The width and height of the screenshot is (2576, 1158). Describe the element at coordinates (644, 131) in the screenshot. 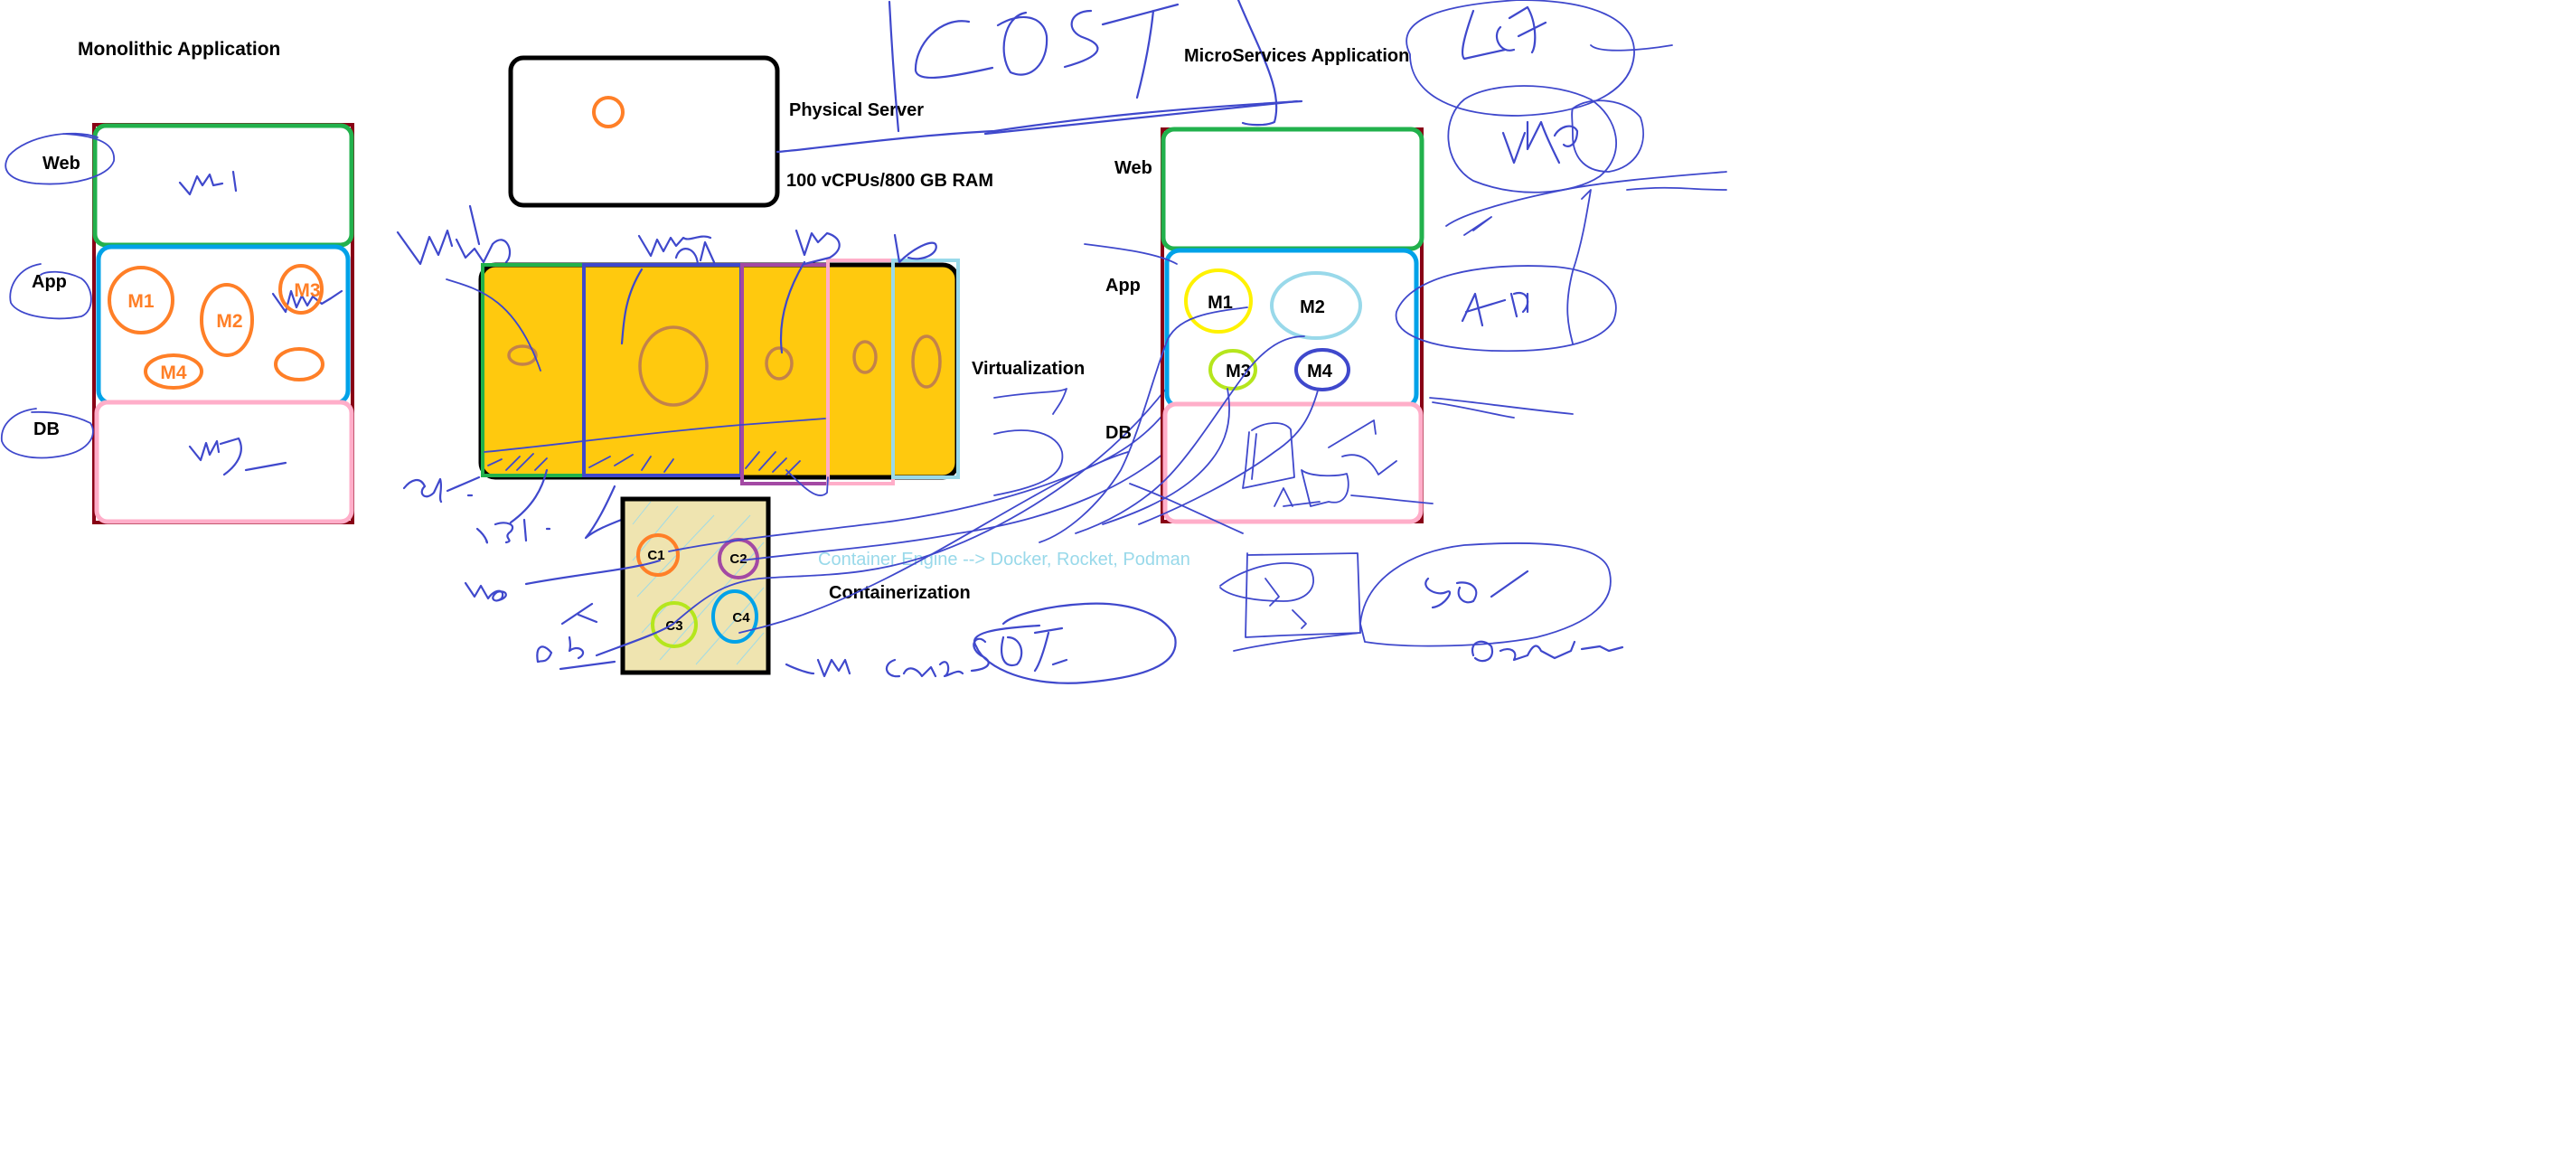

I see `physical-server-box` at that location.